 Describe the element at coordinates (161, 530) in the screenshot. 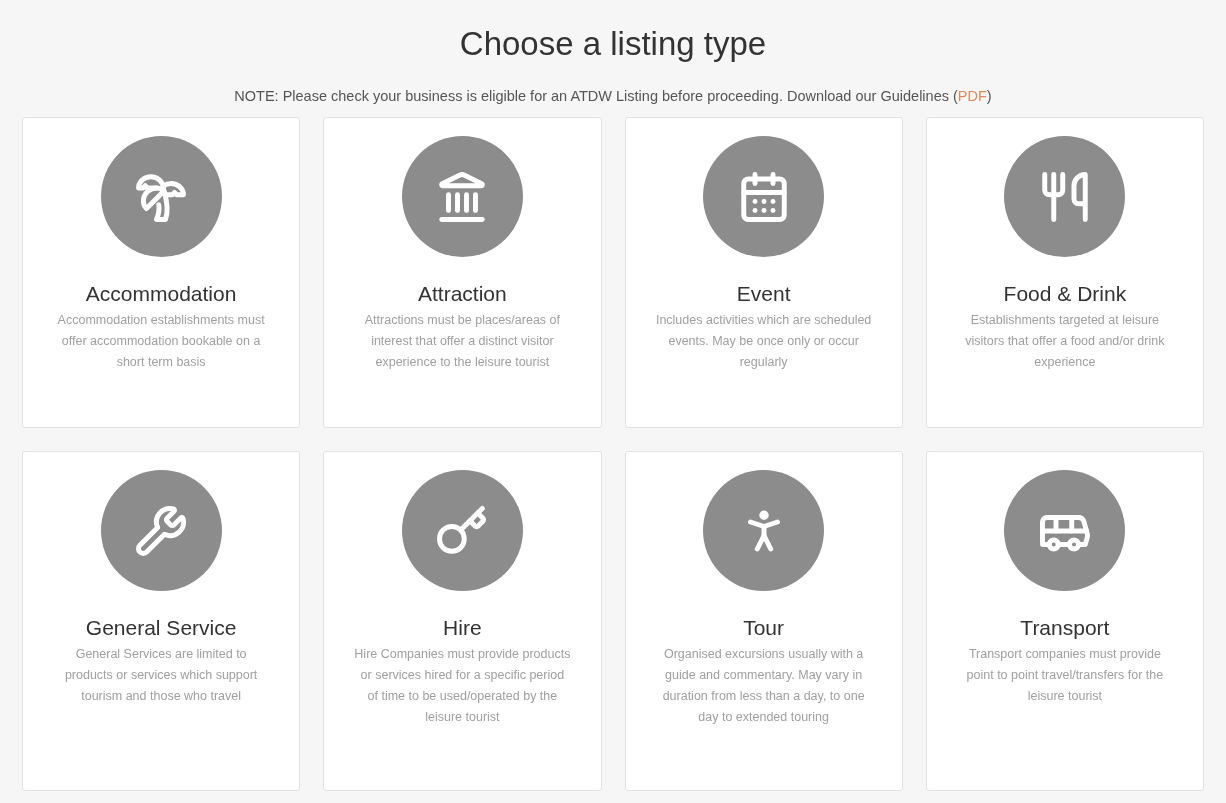

I see `wrench-icon` at that location.